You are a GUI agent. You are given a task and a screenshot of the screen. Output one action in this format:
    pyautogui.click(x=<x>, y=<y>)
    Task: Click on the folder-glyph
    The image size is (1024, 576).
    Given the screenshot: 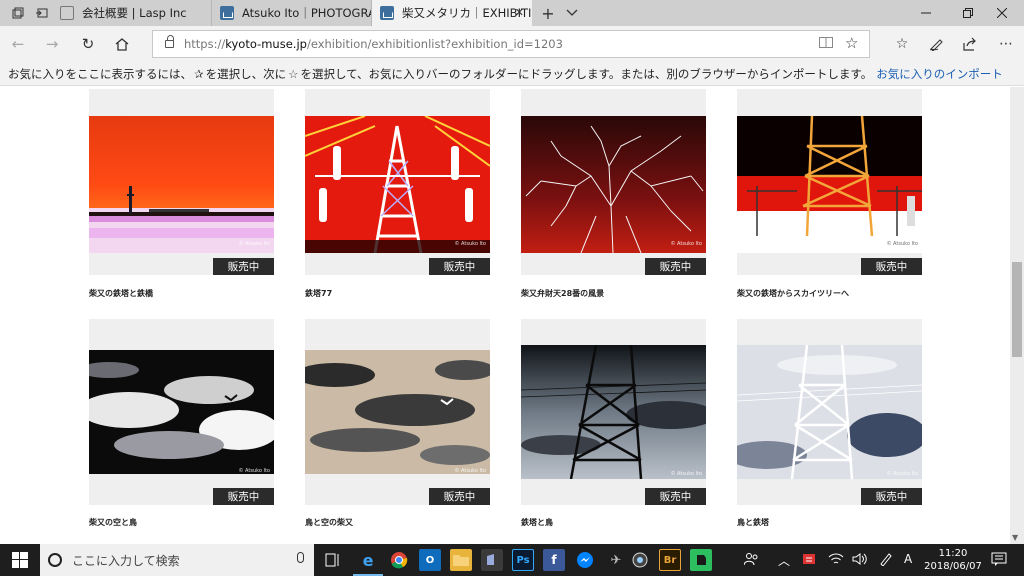 What is the action you would take?
    pyautogui.click(x=461, y=560)
    